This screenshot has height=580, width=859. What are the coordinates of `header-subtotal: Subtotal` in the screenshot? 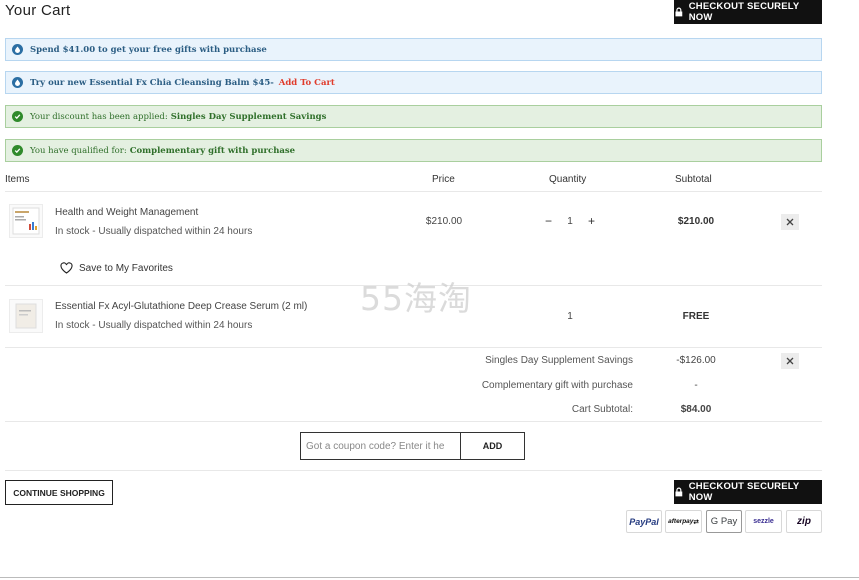 It's located at (693, 179).